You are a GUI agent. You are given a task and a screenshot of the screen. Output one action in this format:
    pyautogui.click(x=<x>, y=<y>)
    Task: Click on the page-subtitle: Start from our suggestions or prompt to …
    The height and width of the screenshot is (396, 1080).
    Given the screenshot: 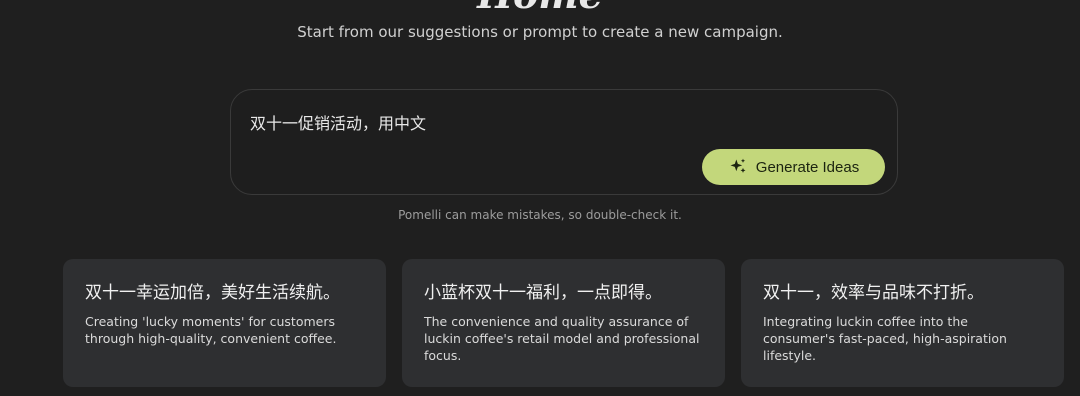 What is the action you would take?
    pyautogui.click(x=540, y=32)
    